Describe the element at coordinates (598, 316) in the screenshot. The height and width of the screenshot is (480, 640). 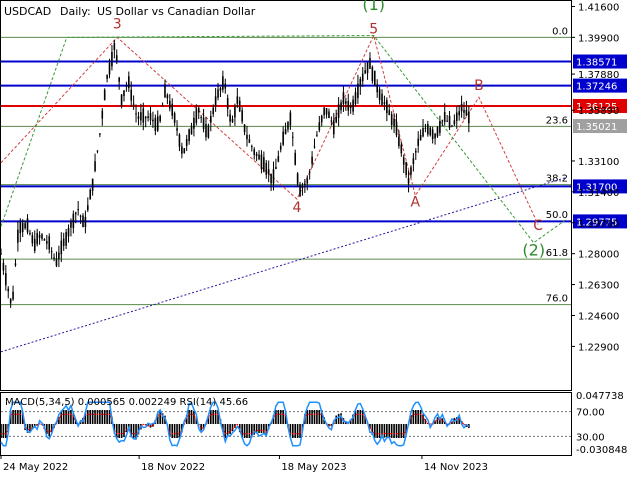
I see `price-tick-label: 1.24600` at that location.